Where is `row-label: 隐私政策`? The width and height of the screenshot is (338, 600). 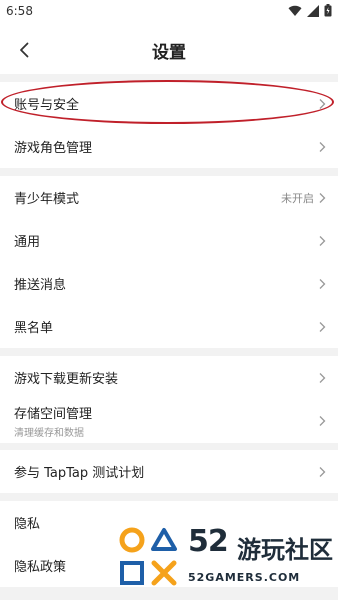 row-label: 隐私政策 is located at coordinates (40, 567).